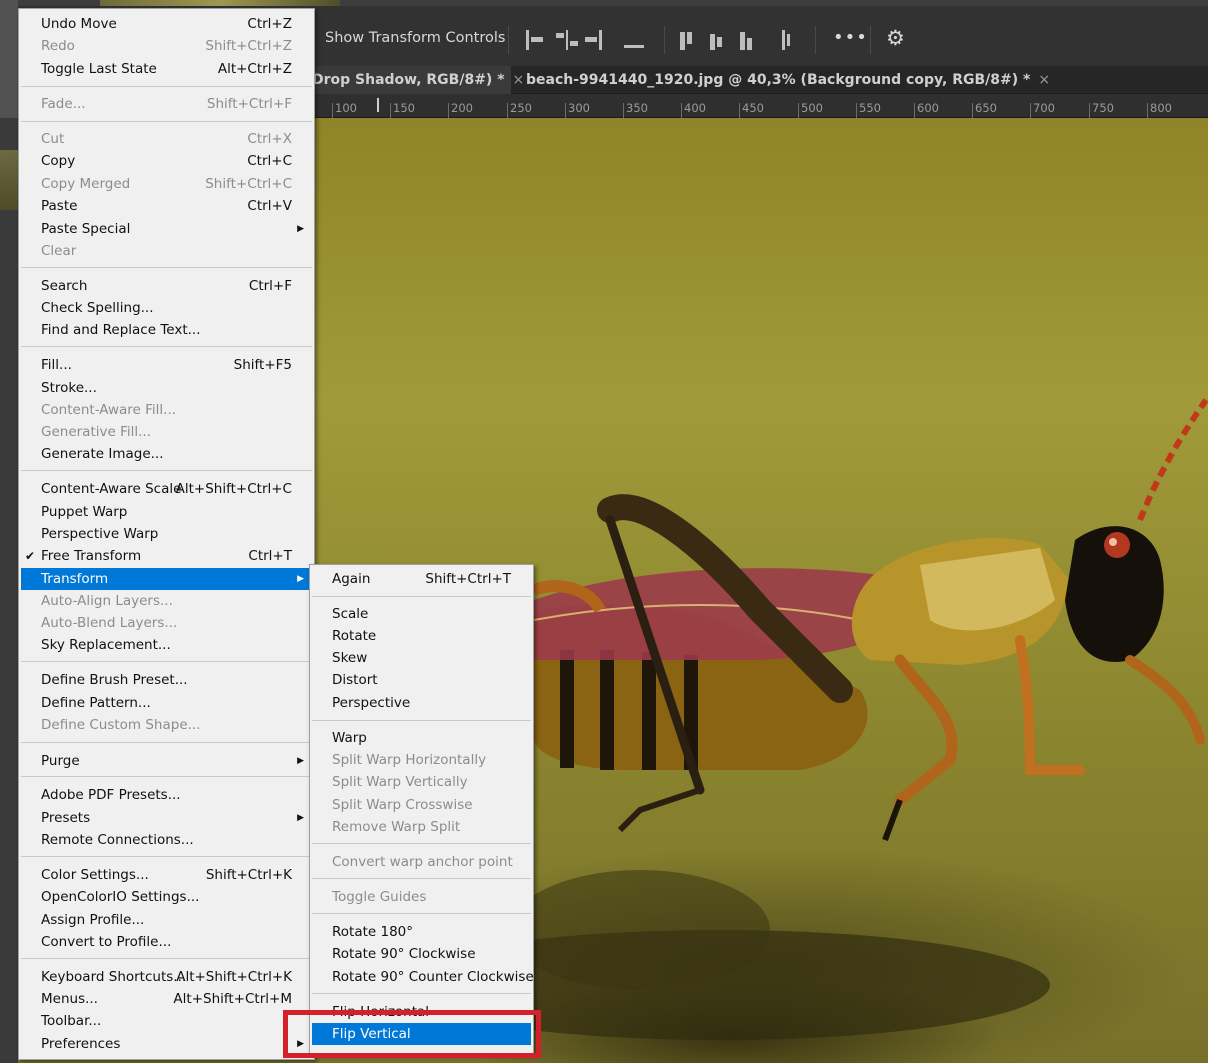 The height and width of the screenshot is (1063, 1208). Describe the element at coordinates (166, 206) in the screenshot. I see `menu-item-paste: Paste Ctrl+V` at that location.